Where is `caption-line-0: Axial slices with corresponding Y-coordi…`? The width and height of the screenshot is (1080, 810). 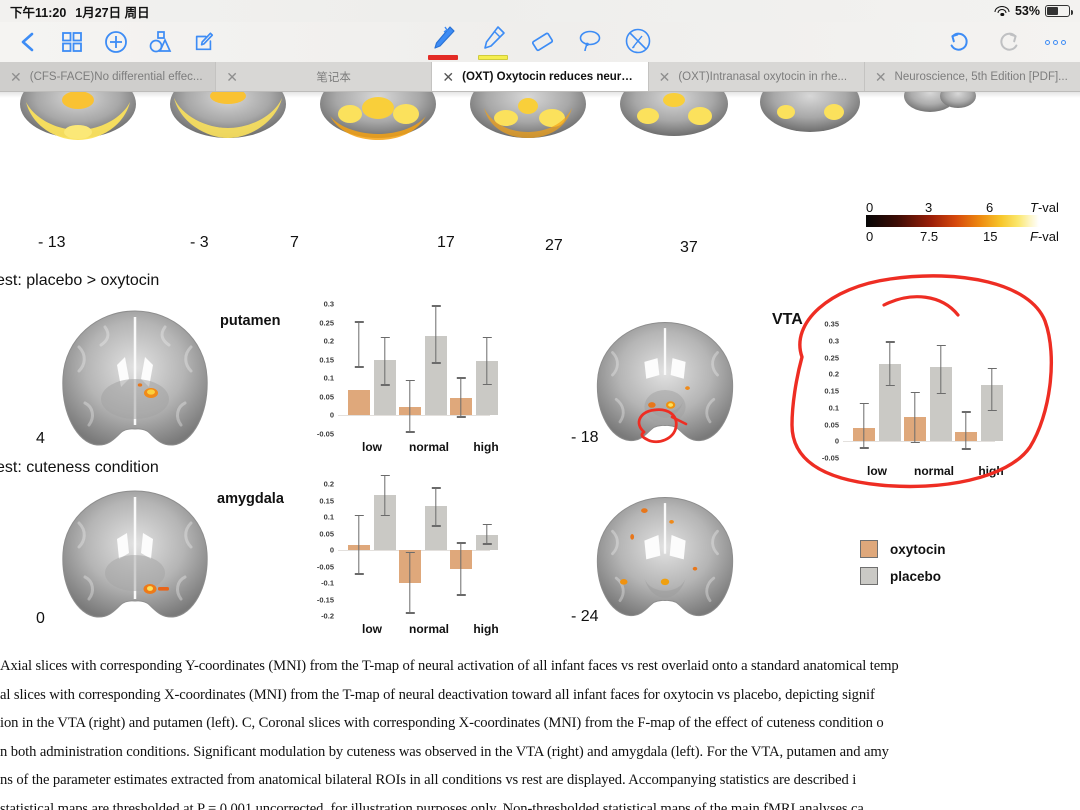
caption-line-0: Axial slices with corresponding Y-coordi… is located at coordinates (449, 666).